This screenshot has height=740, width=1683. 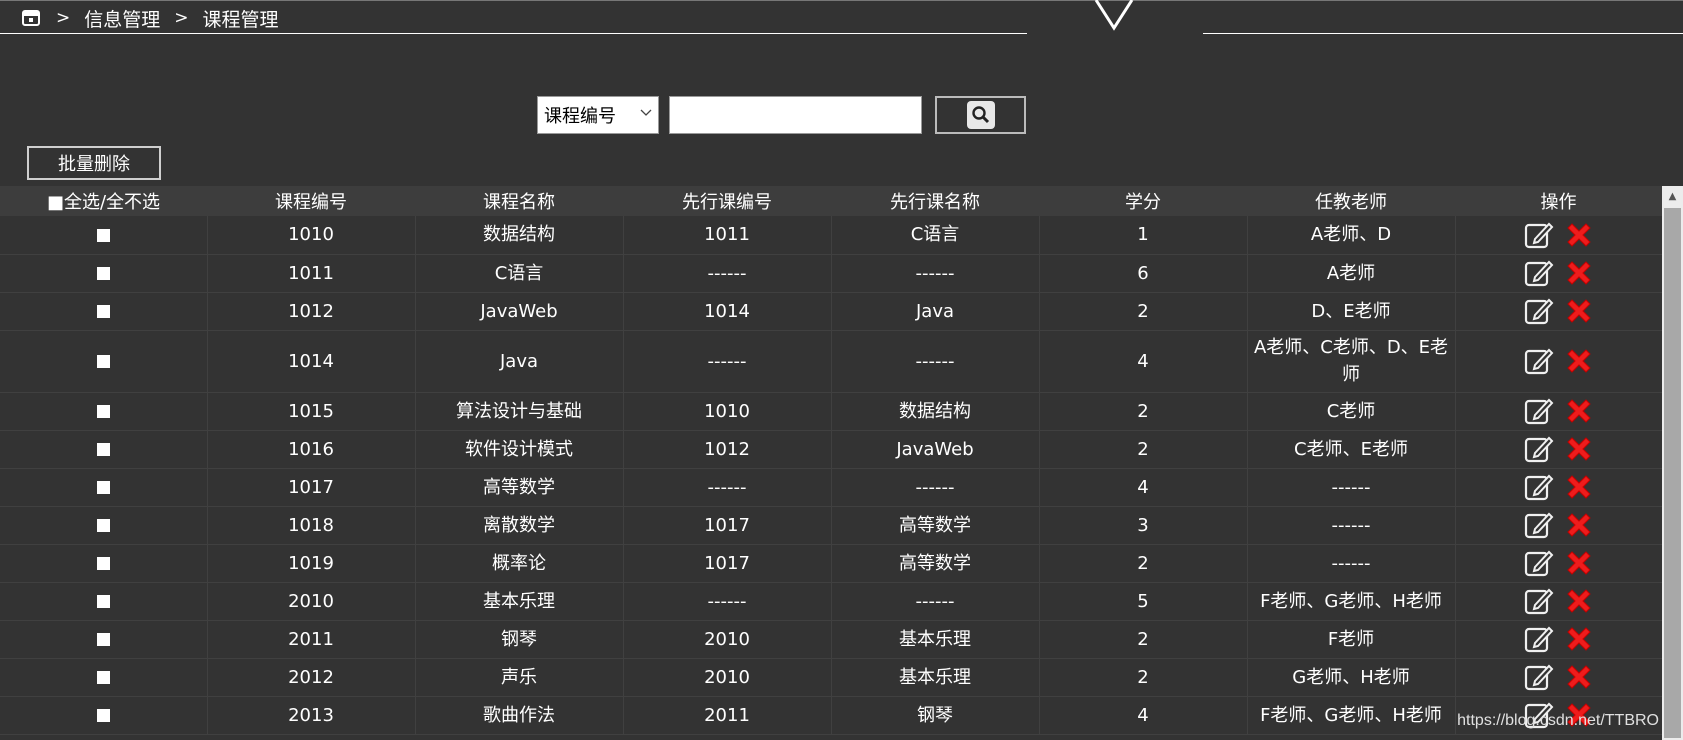 What do you see at coordinates (727, 273) in the screenshot?
I see `prereq-id-cell: ------` at bounding box center [727, 273].